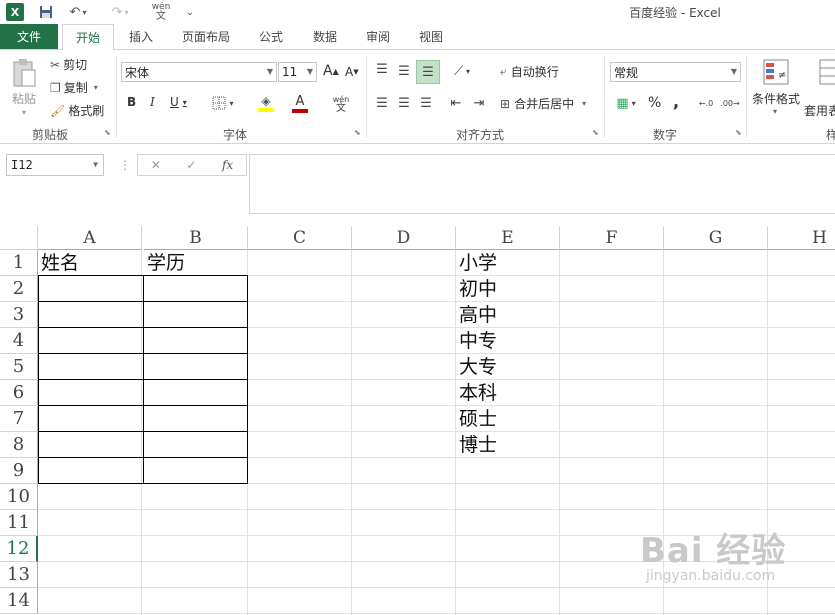 This screenshot has height=615, width=835. I want to click on formula-bar-splitter-icon: ⋮, so click(125, 165).